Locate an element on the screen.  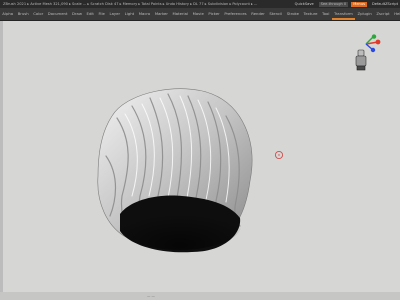
menu-item-stencil: Stencil is located at coordinates (275, 14).